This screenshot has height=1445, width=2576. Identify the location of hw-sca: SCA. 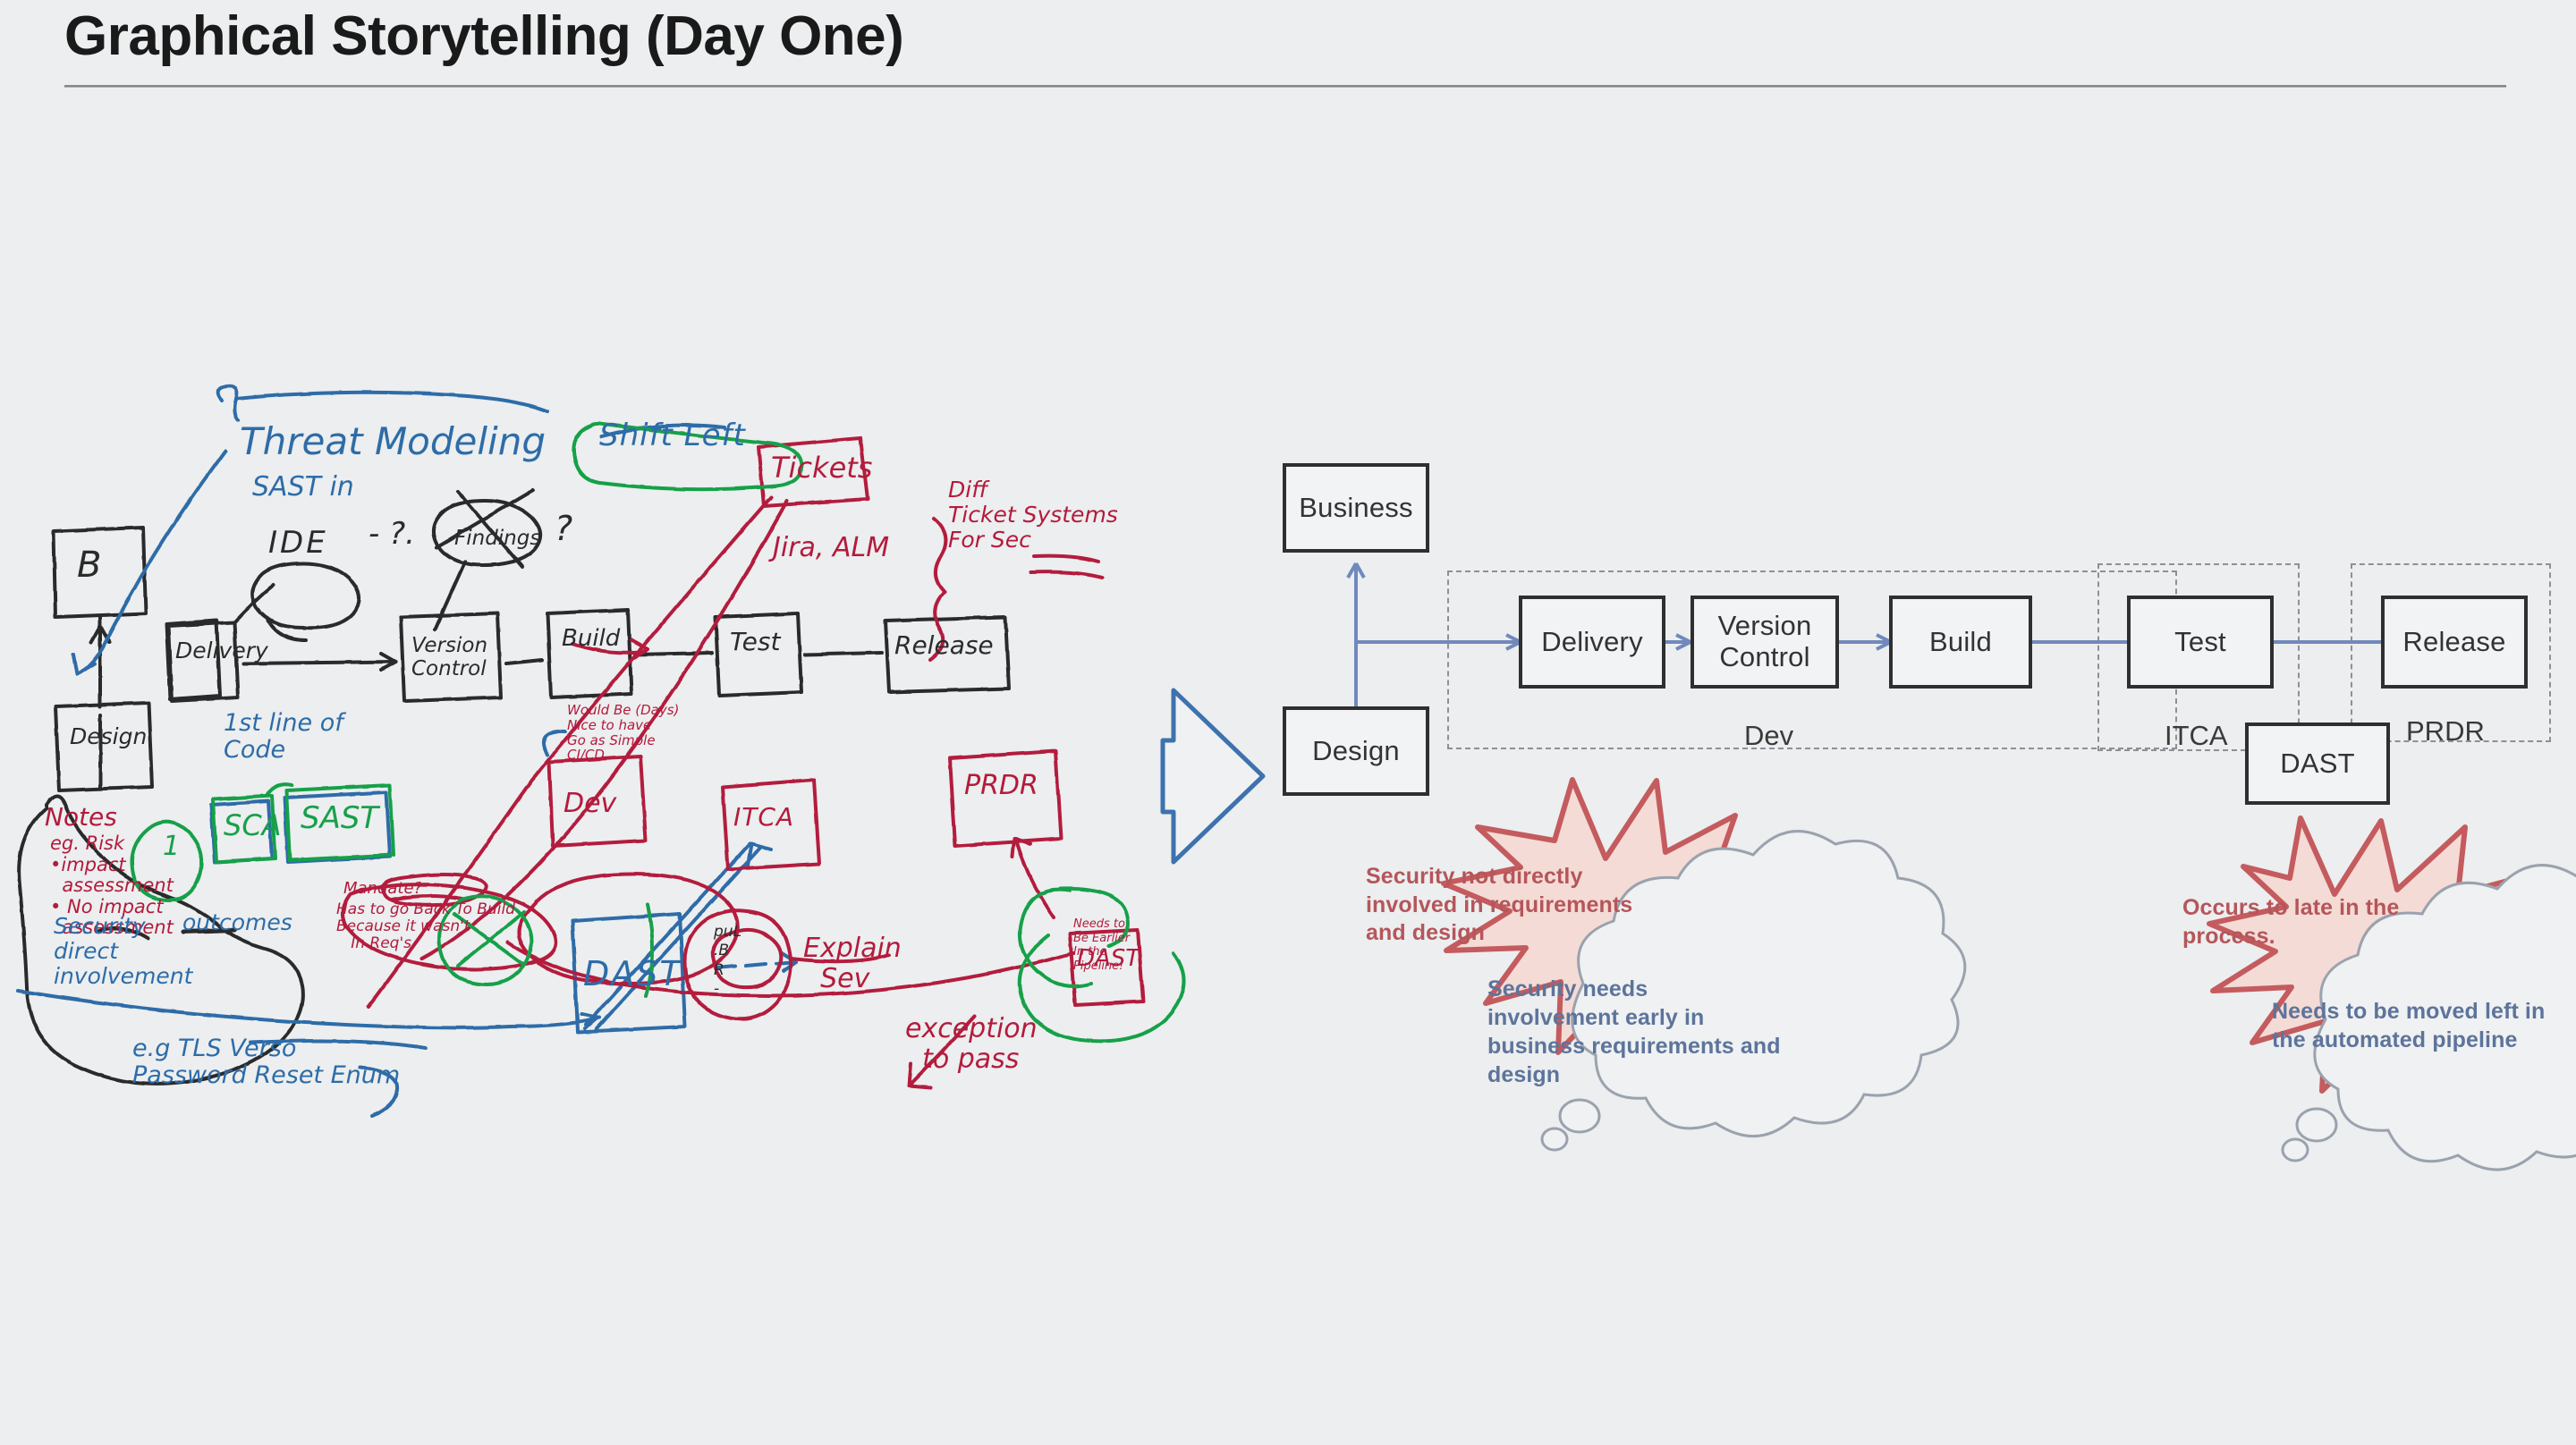
(253, 825).